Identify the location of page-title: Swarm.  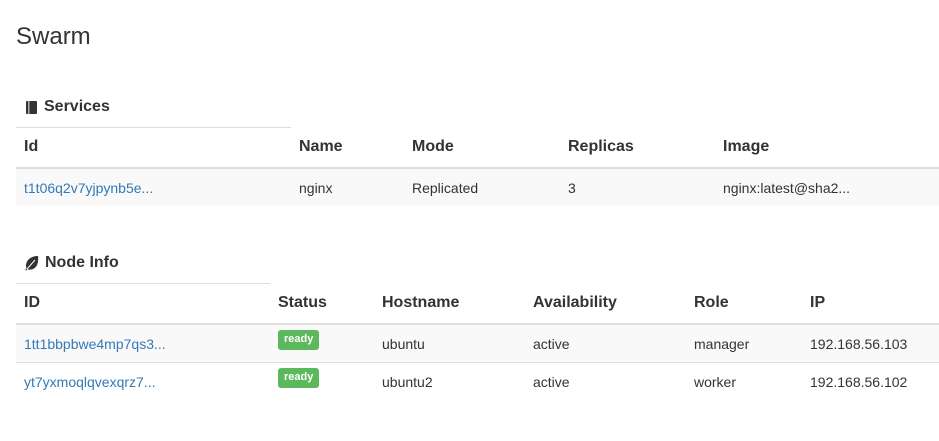
(53, 36).